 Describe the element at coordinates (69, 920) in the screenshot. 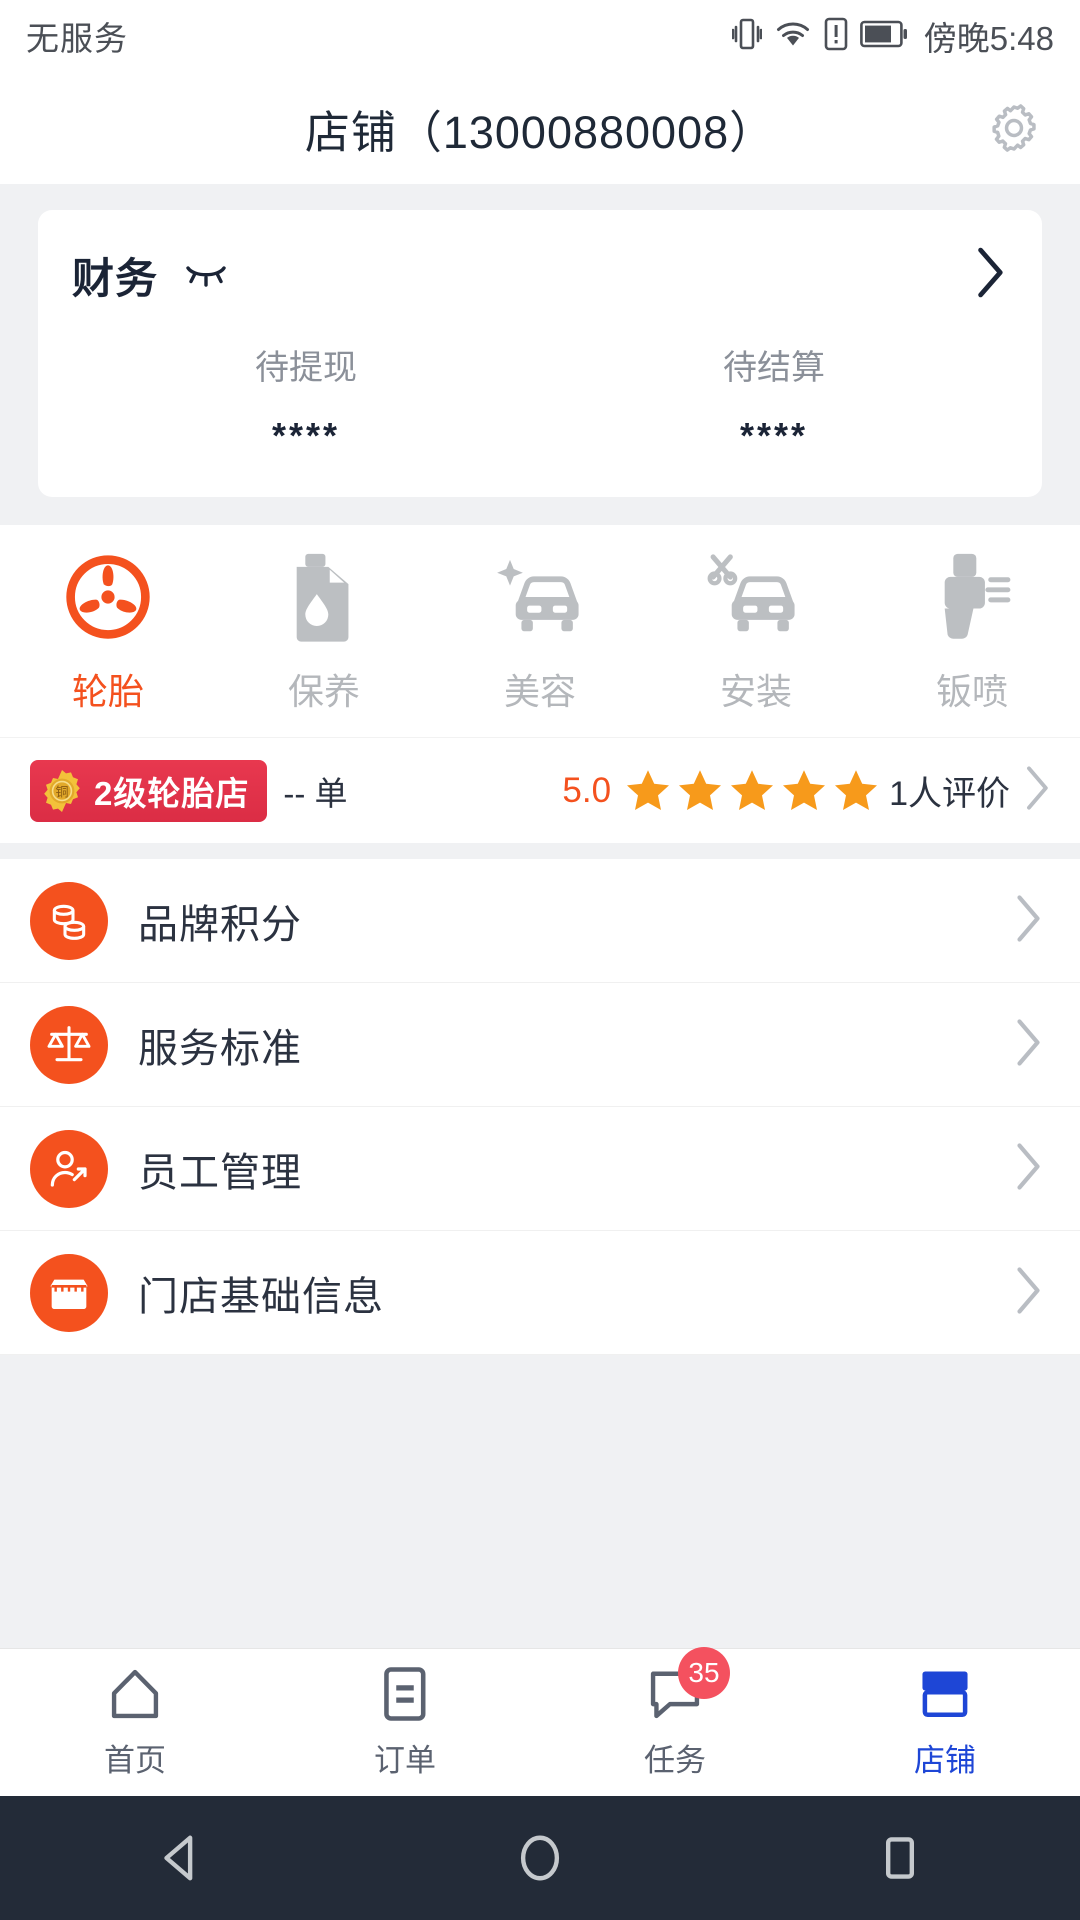

I see `coins-icon` at that location.